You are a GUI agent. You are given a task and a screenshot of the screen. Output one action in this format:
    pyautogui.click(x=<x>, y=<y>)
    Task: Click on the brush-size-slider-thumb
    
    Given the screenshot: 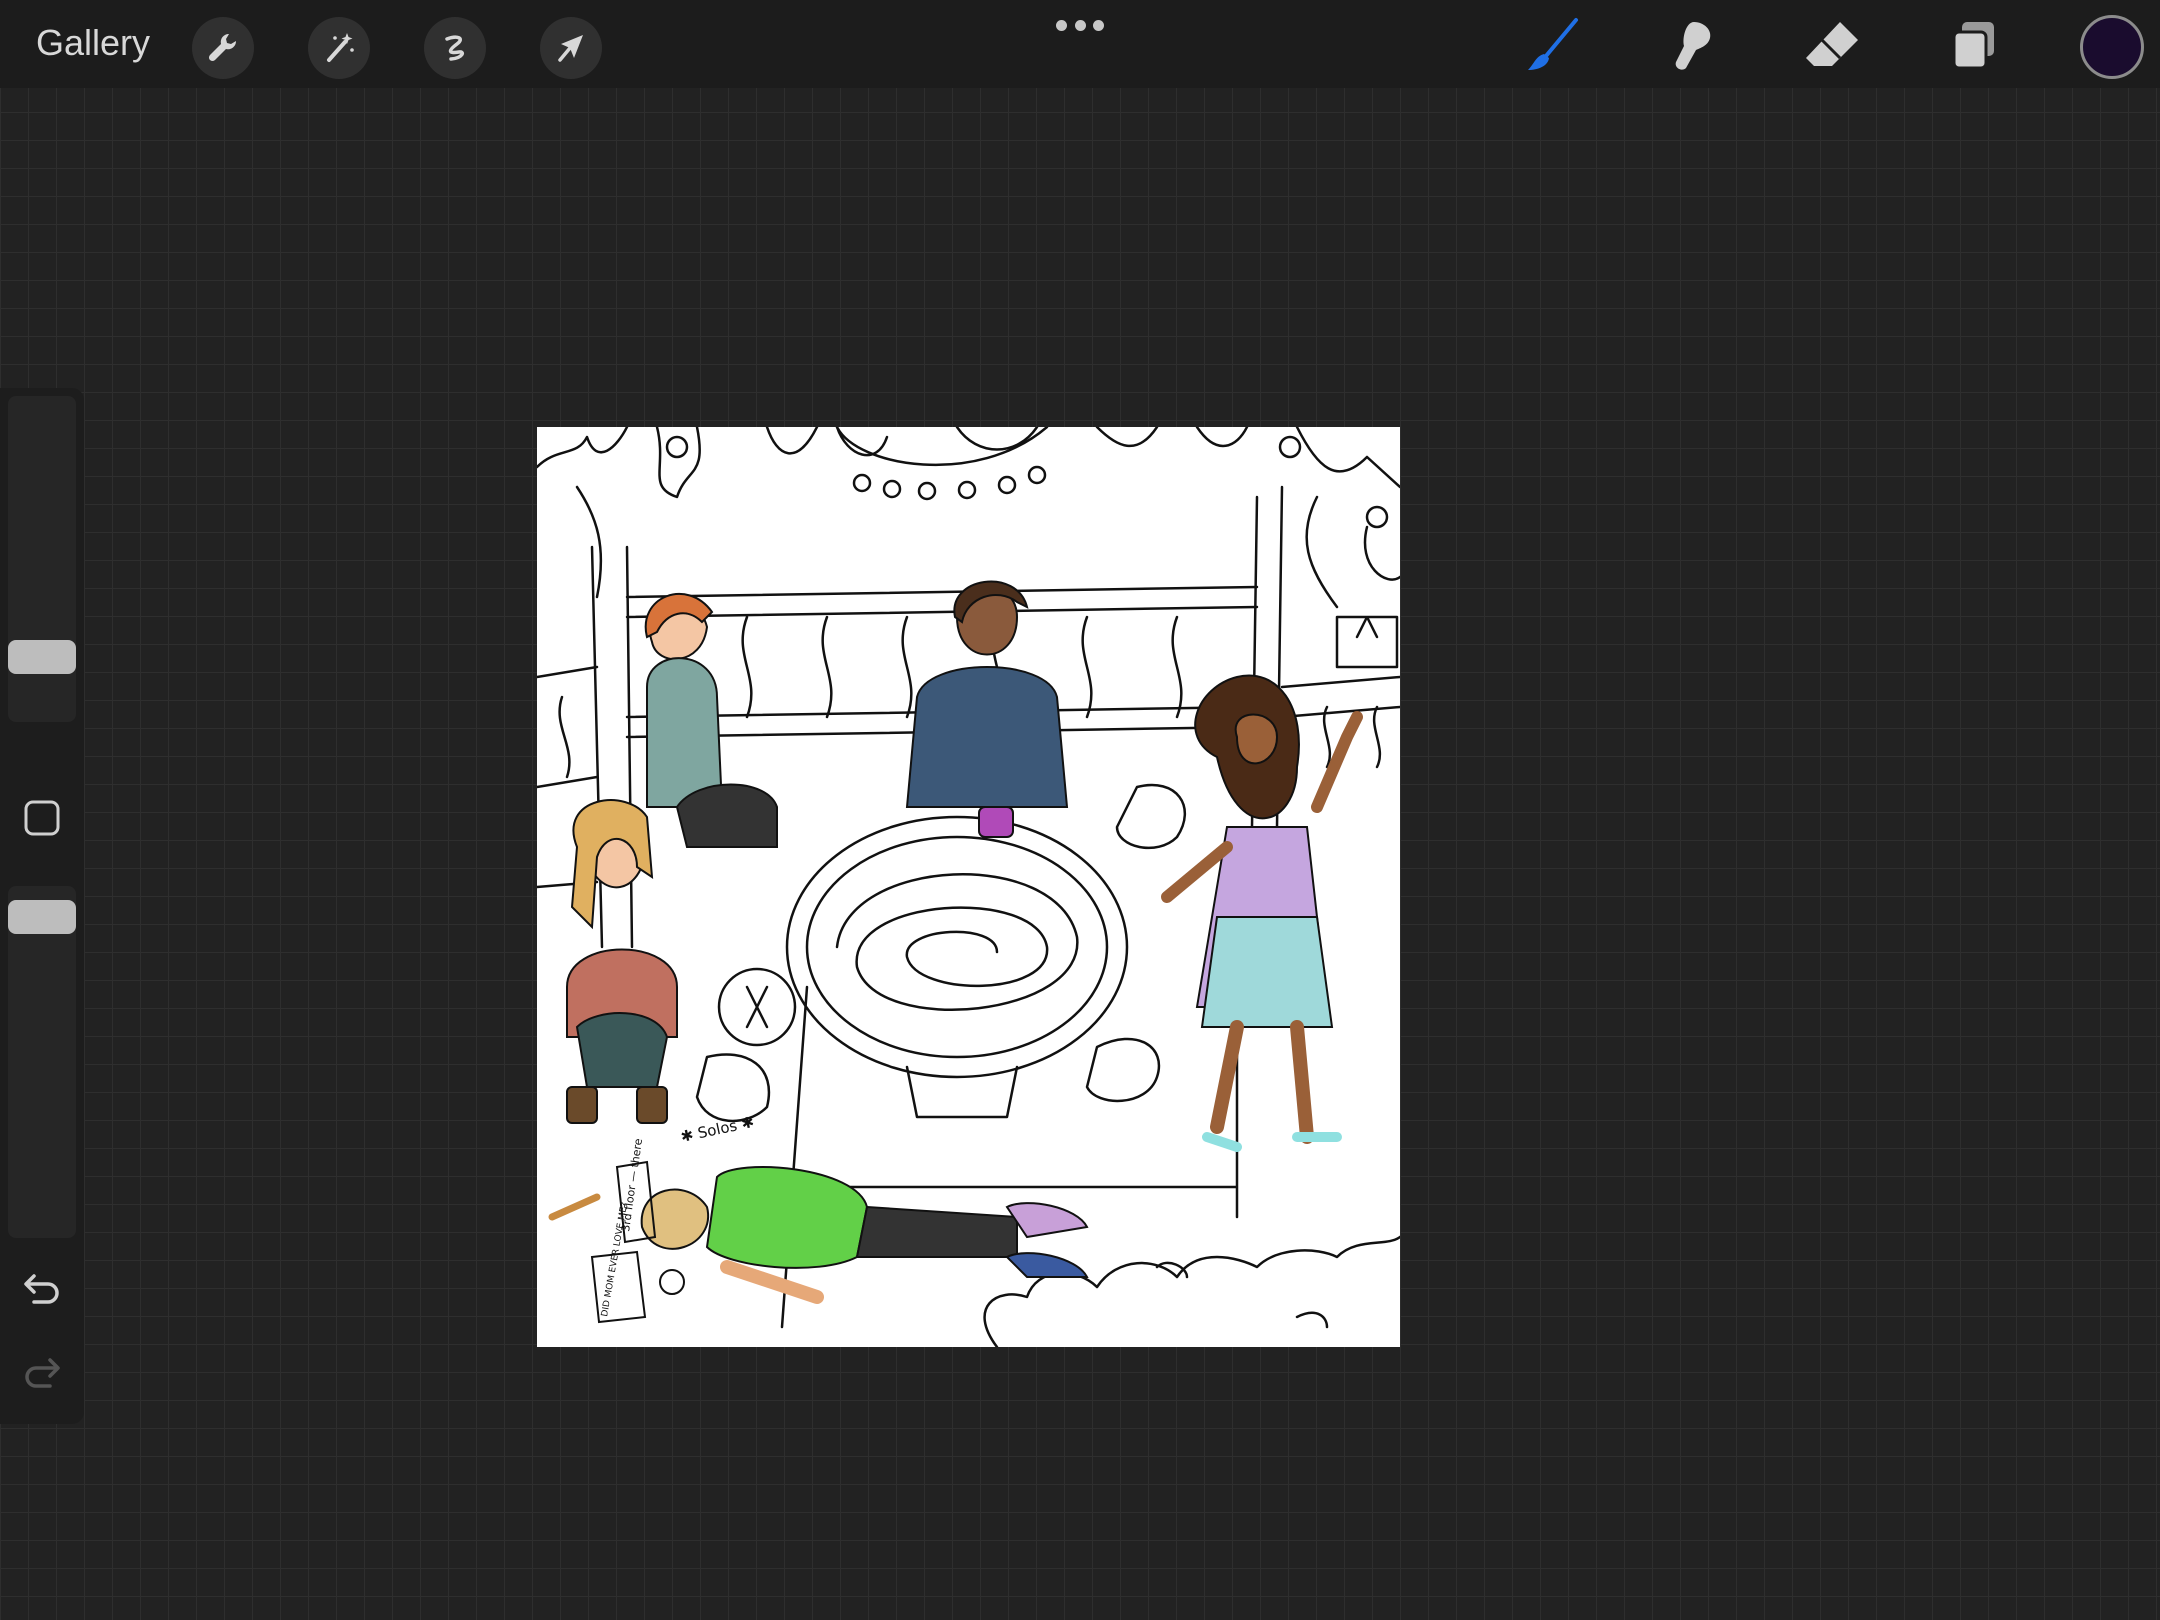 What is the action you would take?
    pyautogui.click(x=42, y=657)
    